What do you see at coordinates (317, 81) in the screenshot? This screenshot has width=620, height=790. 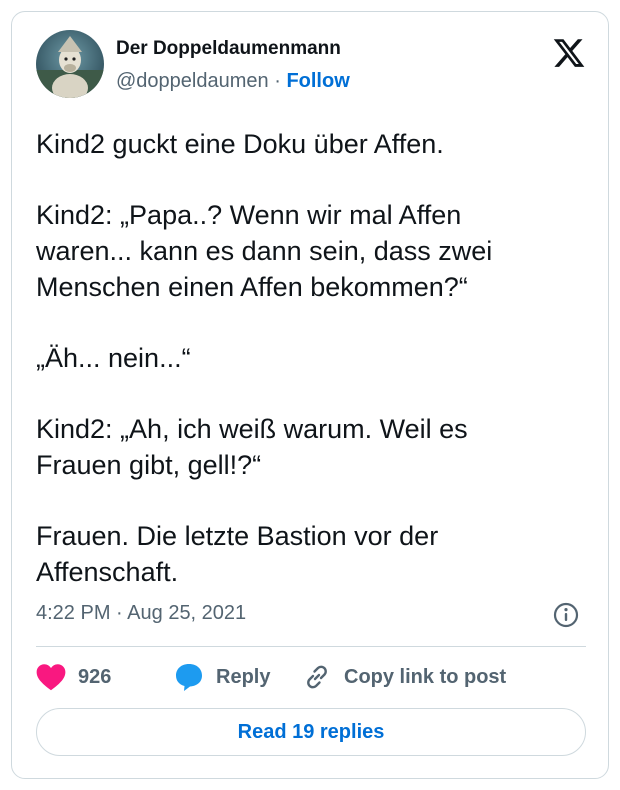 I see `follow-button: Follow` at bounding box center [317, 81].